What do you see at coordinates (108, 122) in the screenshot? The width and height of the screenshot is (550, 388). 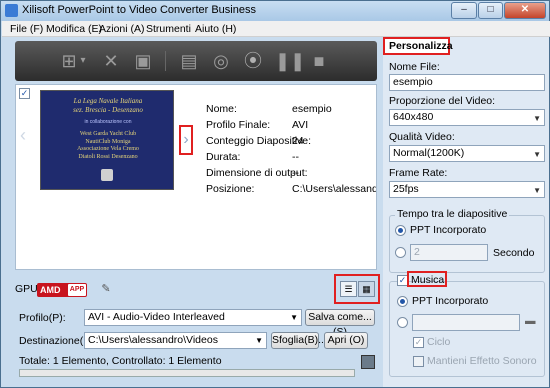 I see `slide-collab: in collaborazione con` at bounding box center [108, 122].